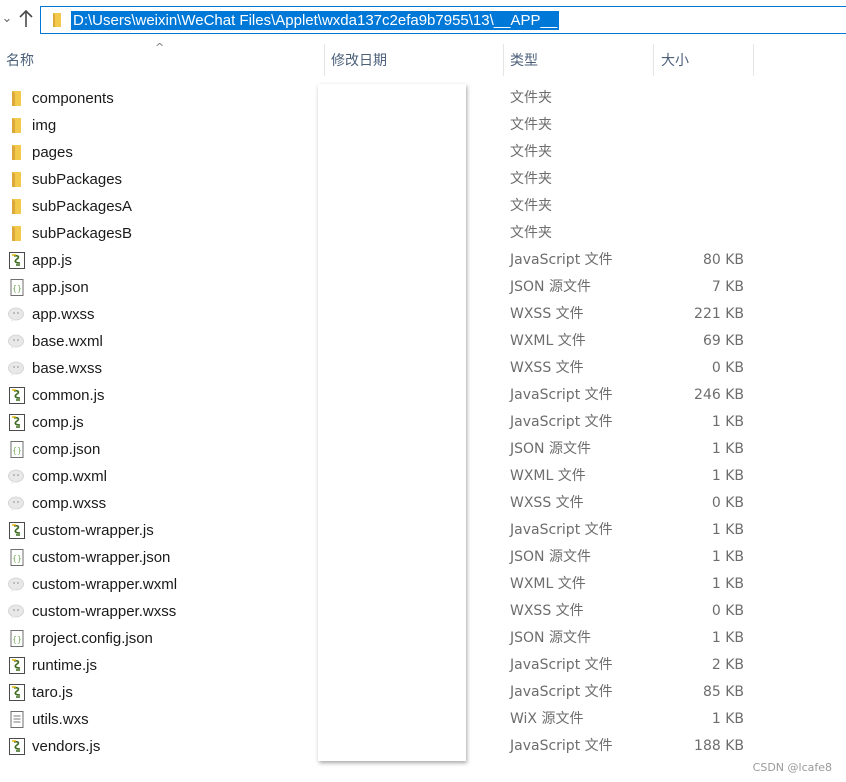 This screenshot has width=846, height=782. Describe the element at coordinates (101, 557) in the screenshot. I see `file-name: custom-wrapper.json` at that location.